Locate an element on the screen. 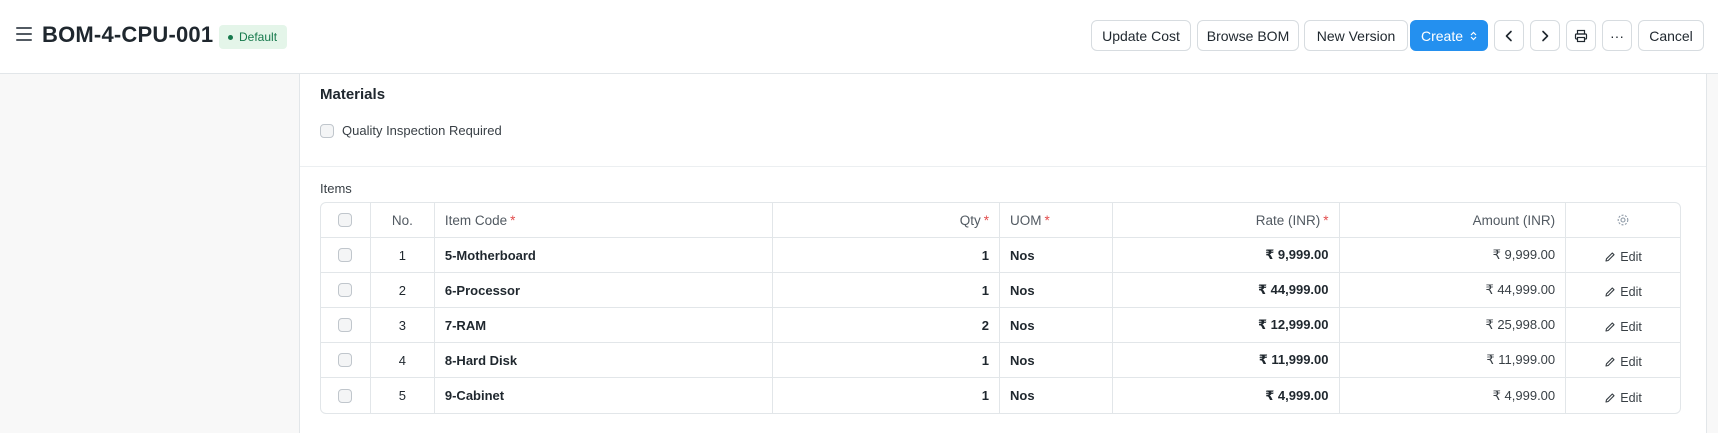  gear-icon is located at coordinates (1623, 220).